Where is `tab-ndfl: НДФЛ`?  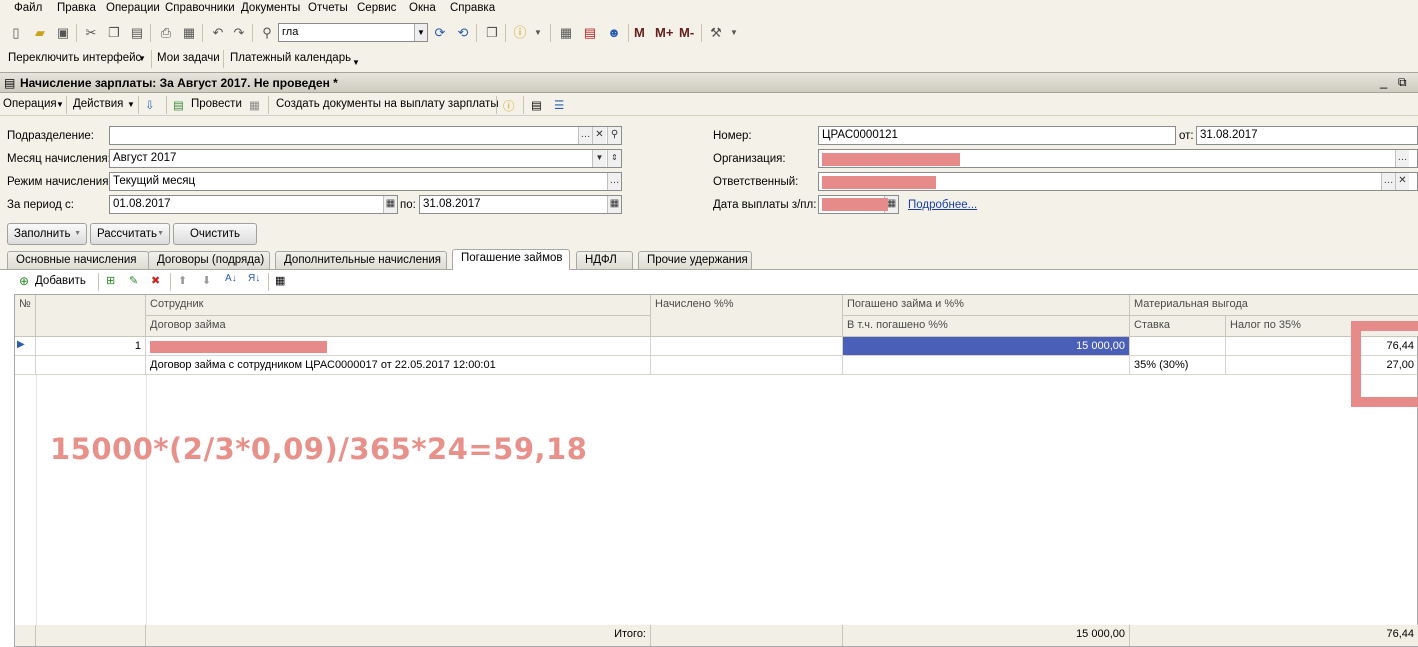 tab-ndfl: НДФЛ is located at coordinates (604, 260).